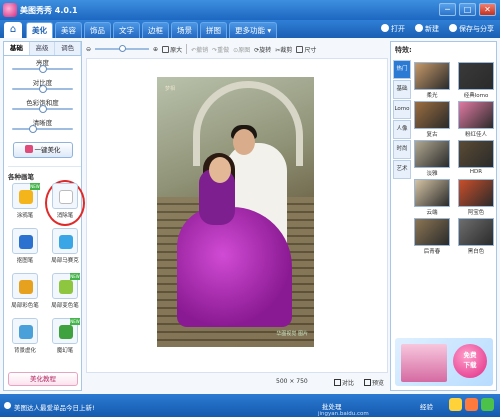 The width and height of the screenshot is (500, 417). I want to click on slider-1: 对比度, so click(42, 86).